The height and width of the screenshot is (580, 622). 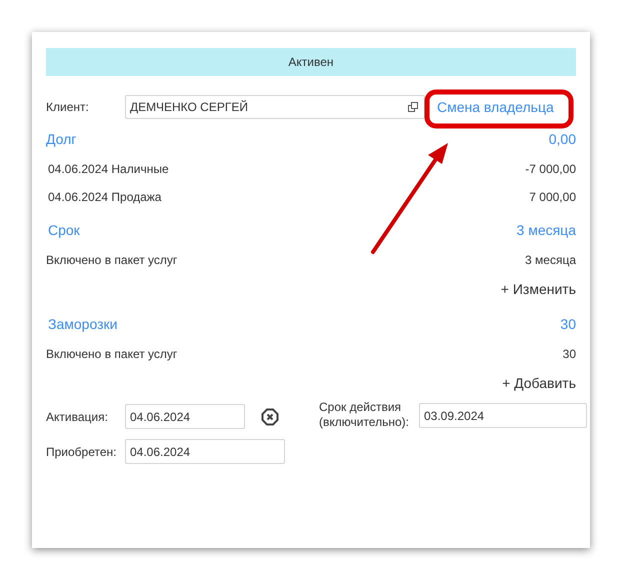 What do you see at coordinates (270, 417) in the screenshot?
I see `clear-icon` at bounding box center [270, 417].